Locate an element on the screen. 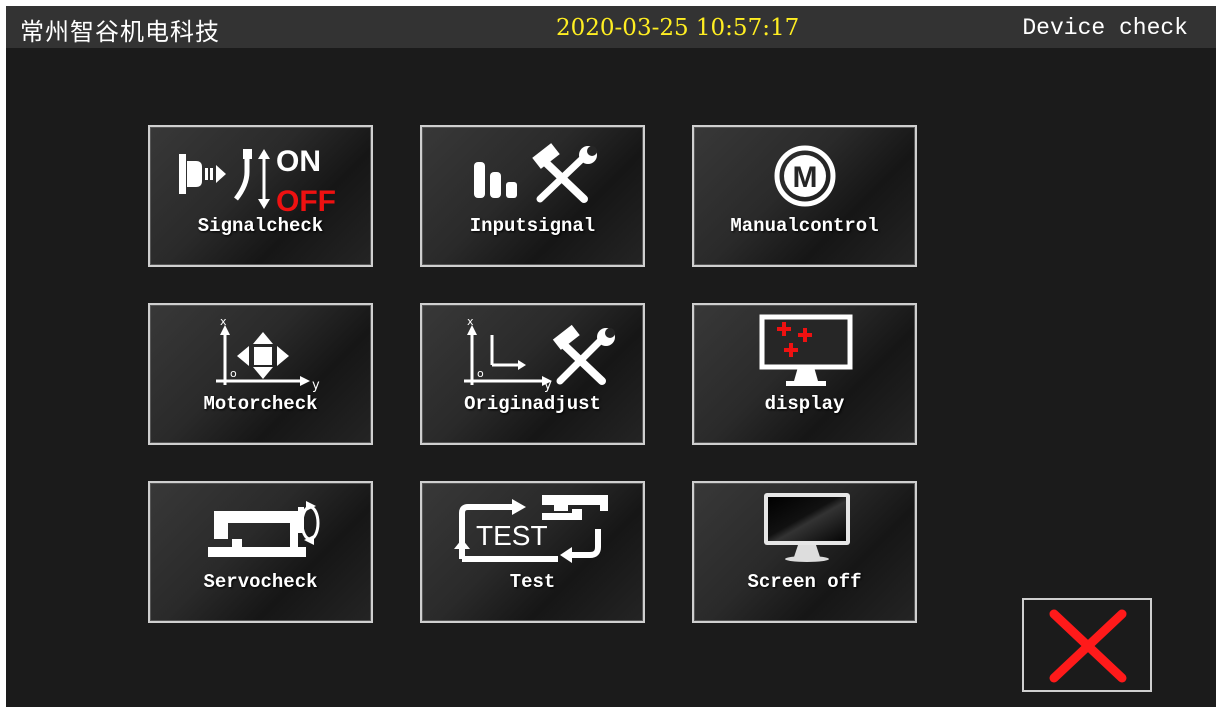 The width and height of the screenshot is (1222, 713). display-button: display is located at coordinates (804, 374).